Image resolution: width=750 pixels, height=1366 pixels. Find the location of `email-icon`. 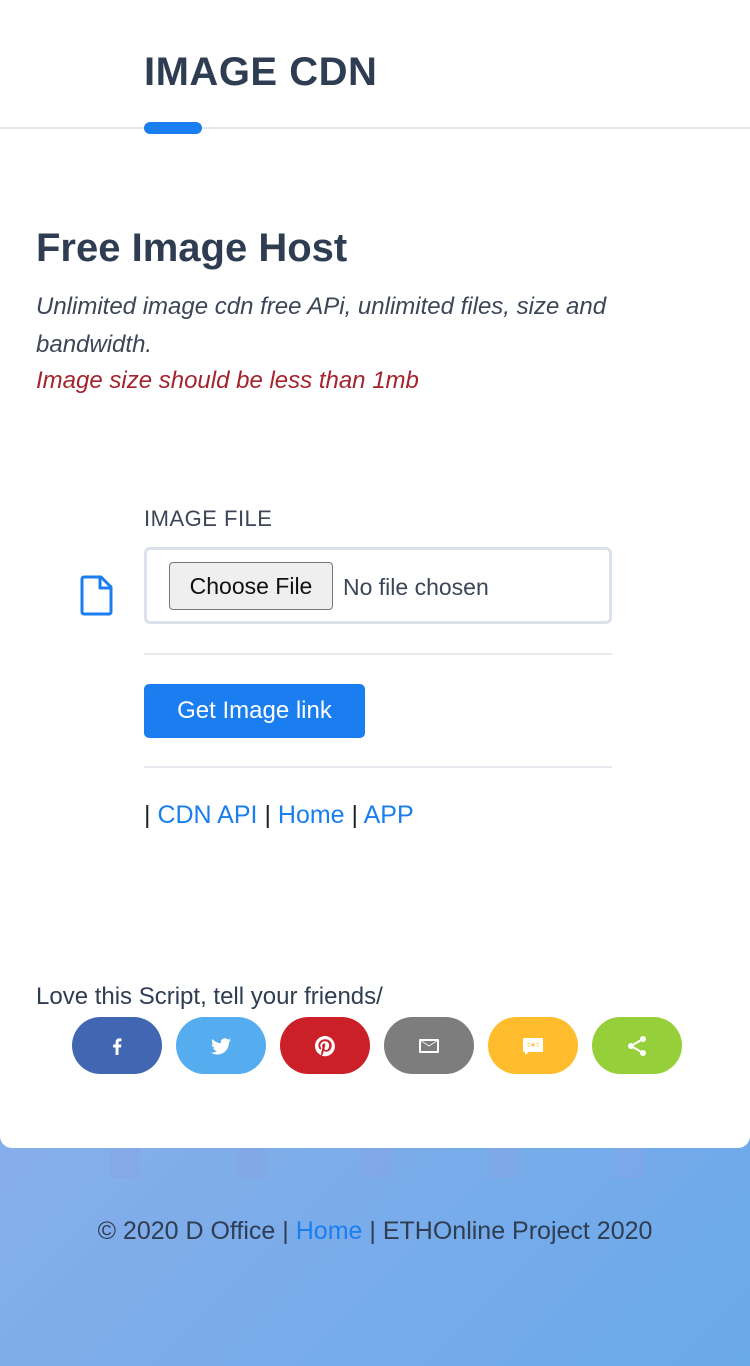

email-icon is located at coordinates (429, 1045).